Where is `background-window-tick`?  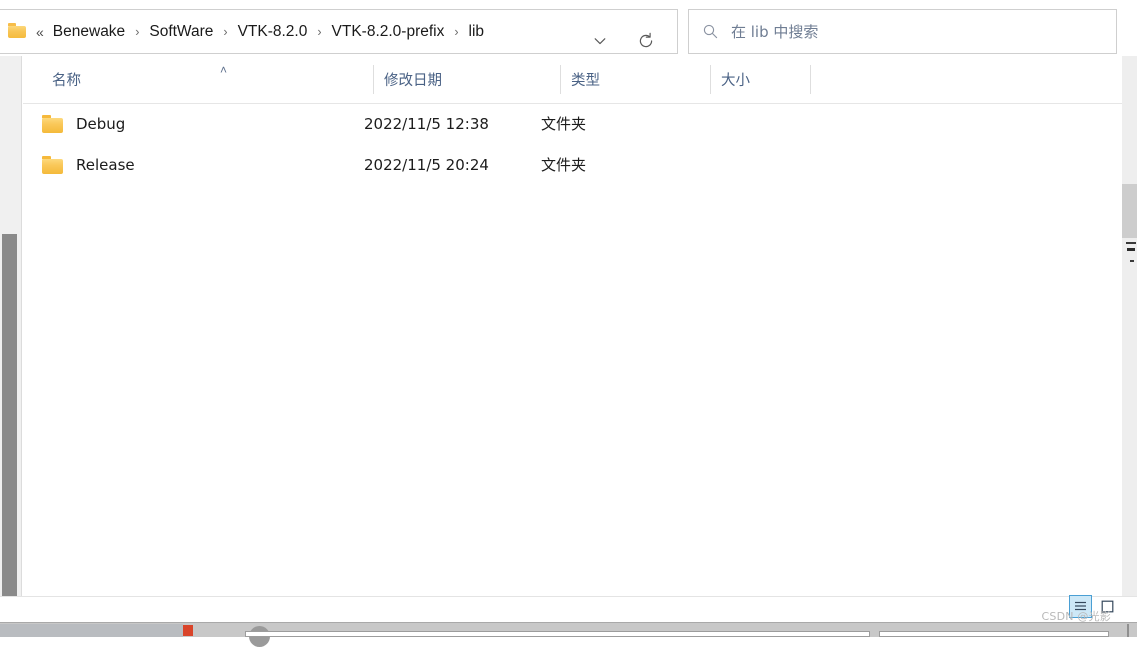
background-window-tick is located at coordinates (1128, 630).